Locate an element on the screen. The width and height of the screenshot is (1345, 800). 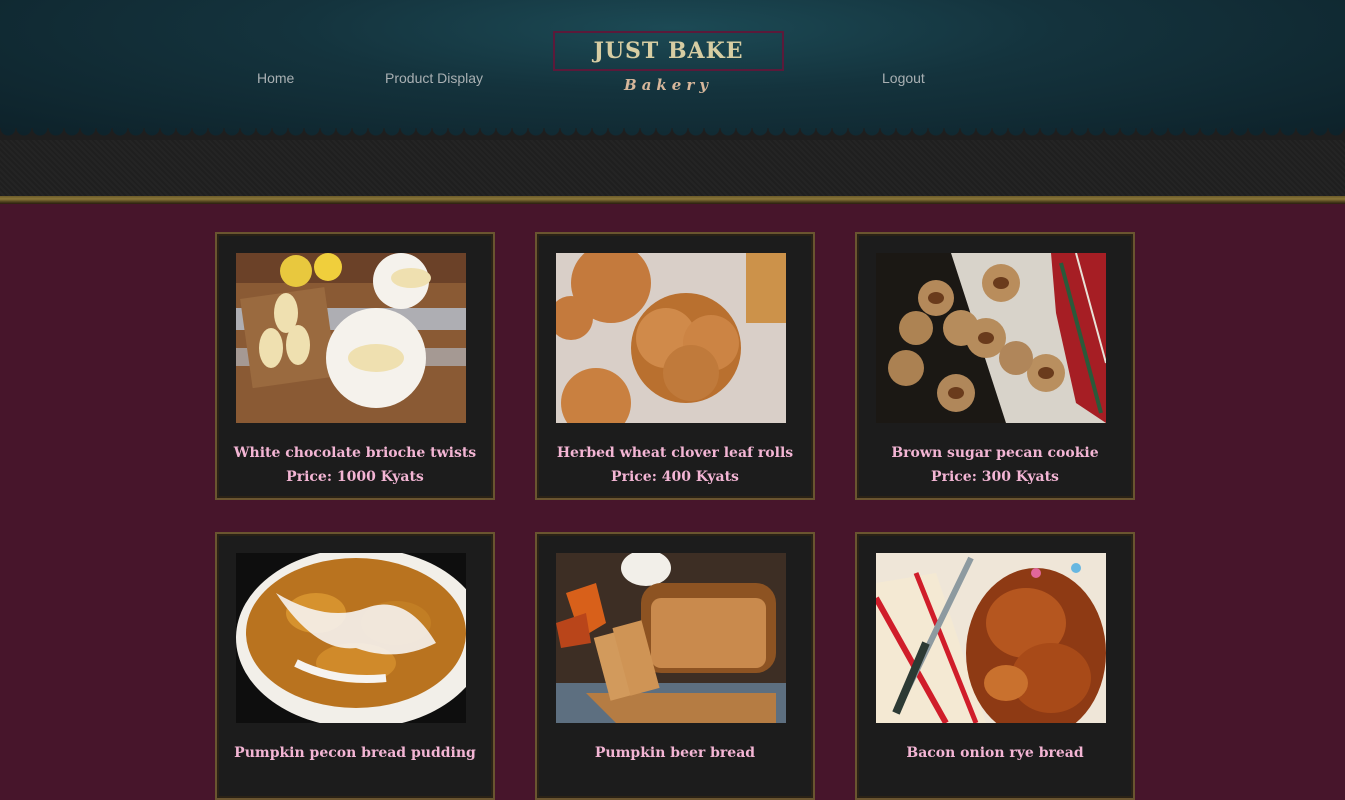
logo-subtitle: Bakery is located at coordinates (668, 85).